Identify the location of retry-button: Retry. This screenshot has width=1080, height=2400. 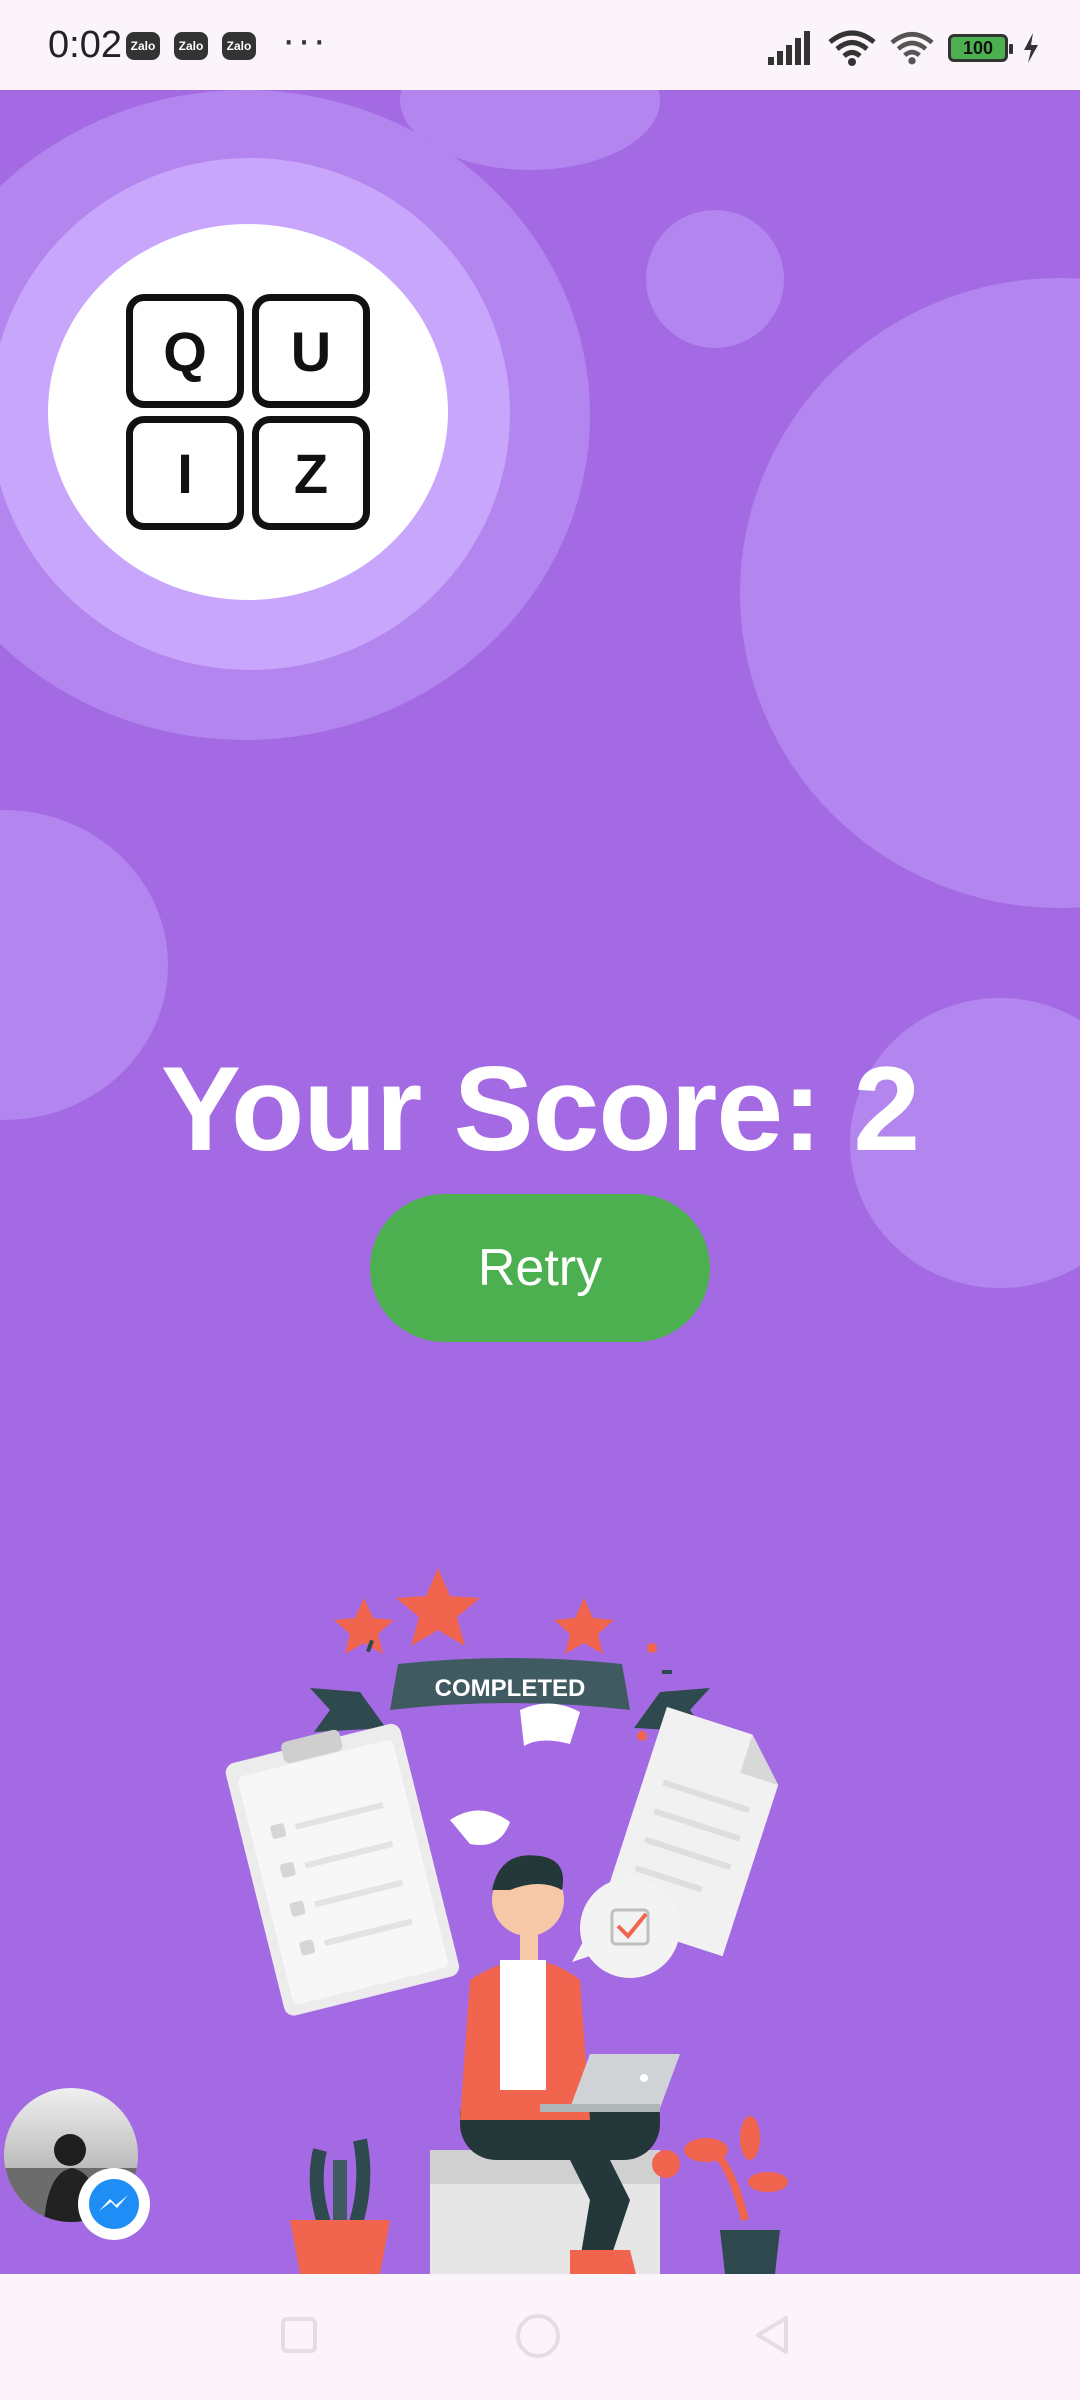
(540, 1268).